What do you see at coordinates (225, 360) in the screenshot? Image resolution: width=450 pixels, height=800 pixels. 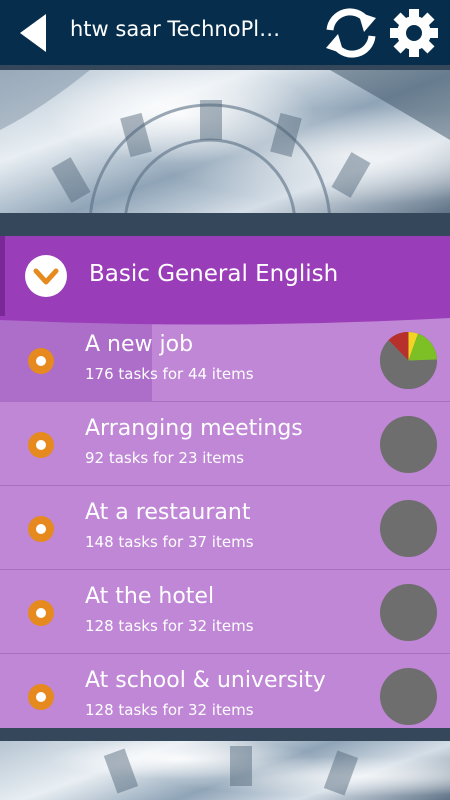 I see `list-item: A new job 176 tasks for 44 items` at bounding box center [225, 360].